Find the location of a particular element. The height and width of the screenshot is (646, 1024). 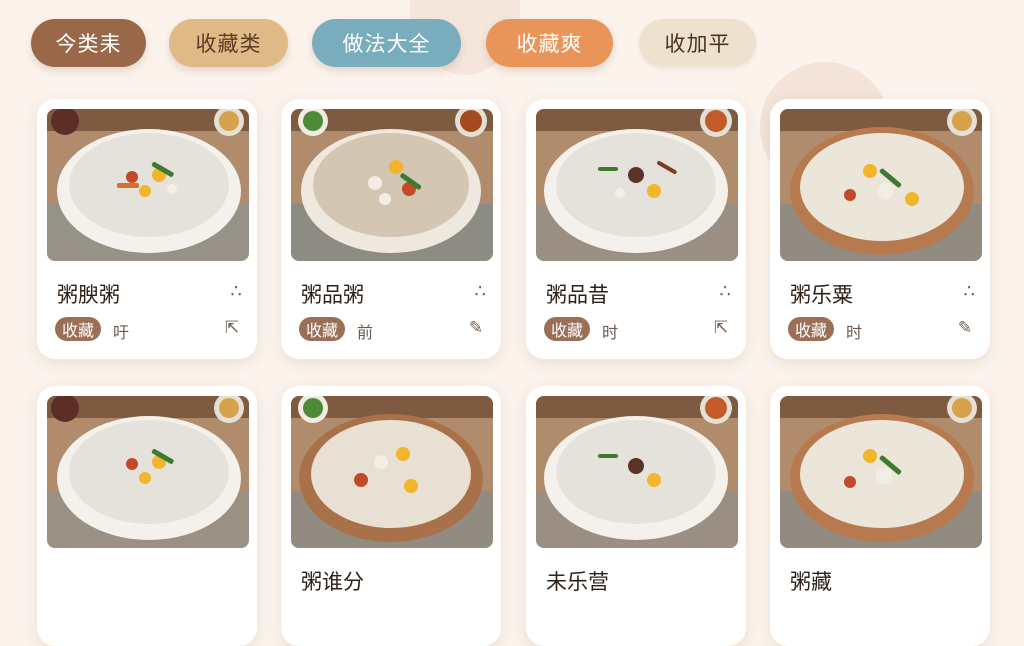

recipe-title: 粥腴粥 is located at coordinates (88, 295).